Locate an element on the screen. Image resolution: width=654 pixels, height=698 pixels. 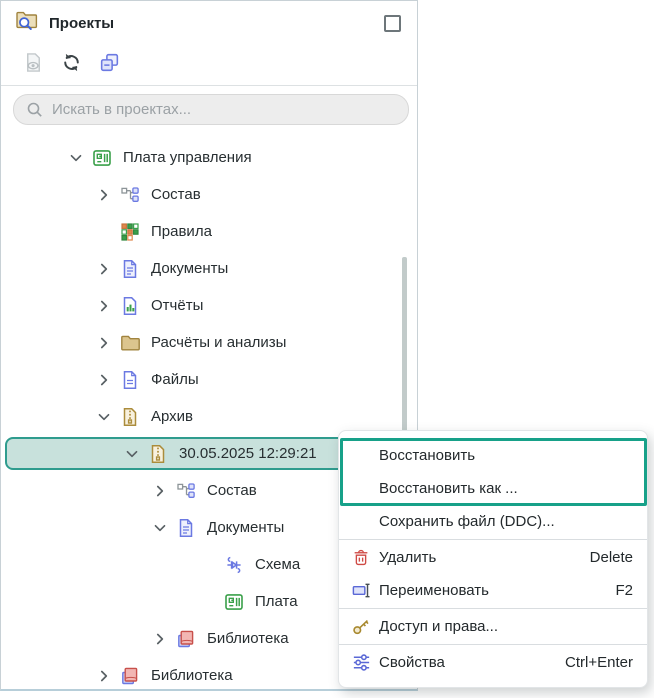
folder-search-icon is located at coordinates (27, 23).